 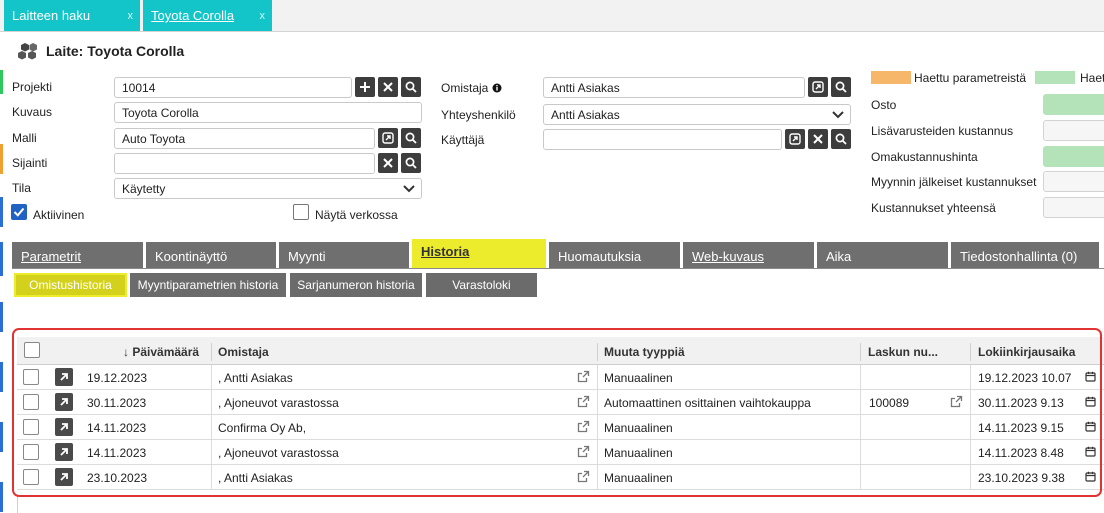 I want to click on omistaja-label: Omistaja, so click(x=471, y=88).